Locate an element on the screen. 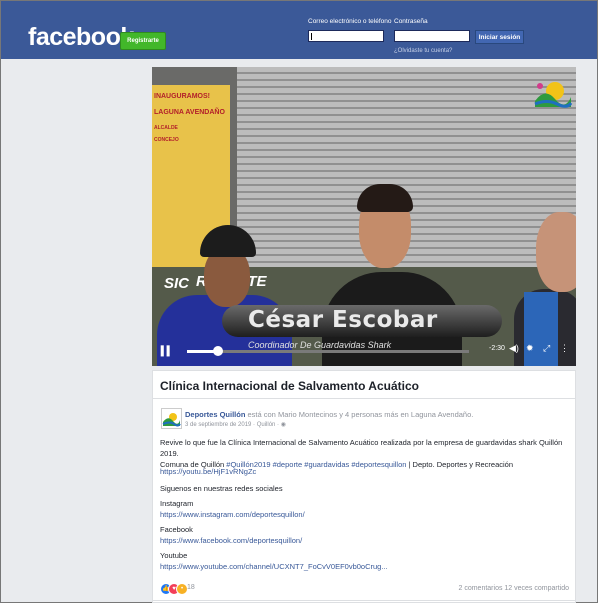 This screenshot has width=598, height=603. seek-track is located at coordinates (328, 351).